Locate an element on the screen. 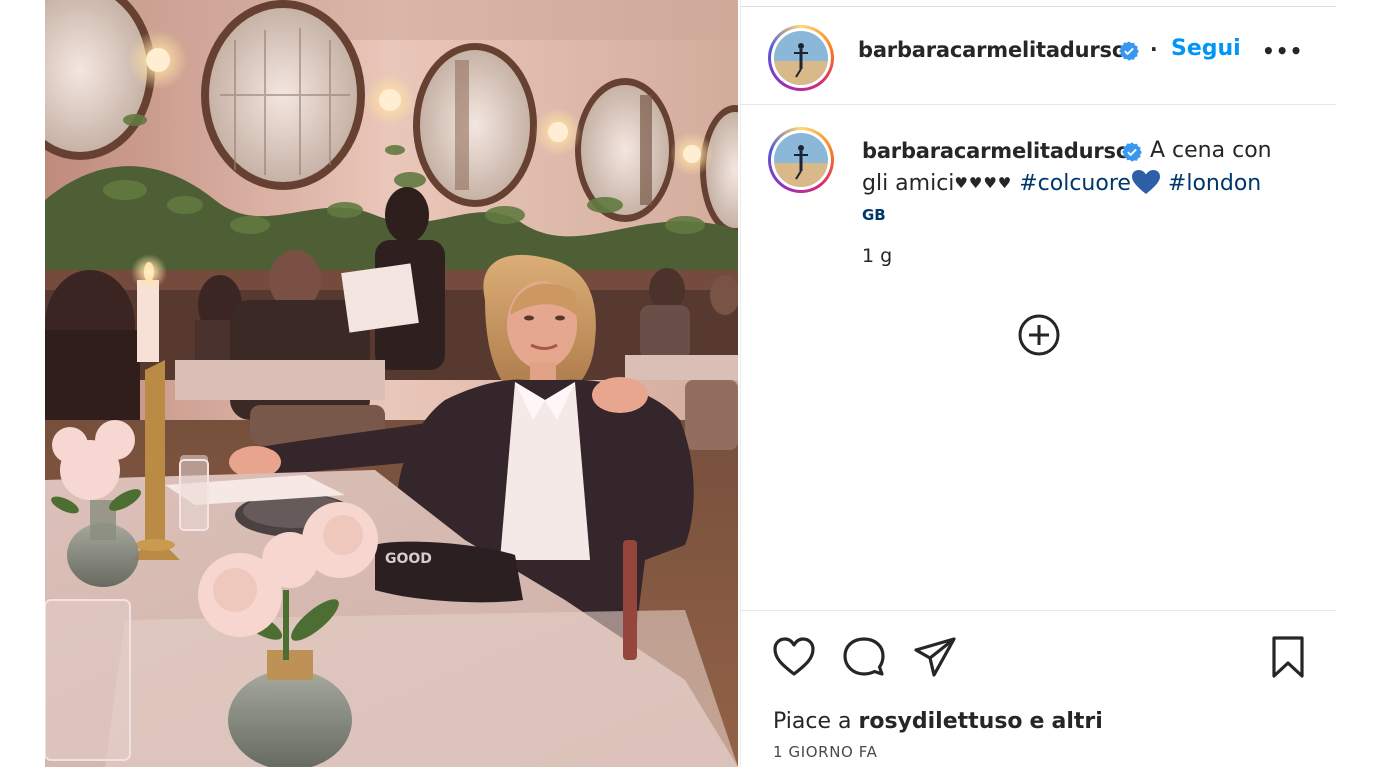  caption-avatar is located at coordinates (801, 160).